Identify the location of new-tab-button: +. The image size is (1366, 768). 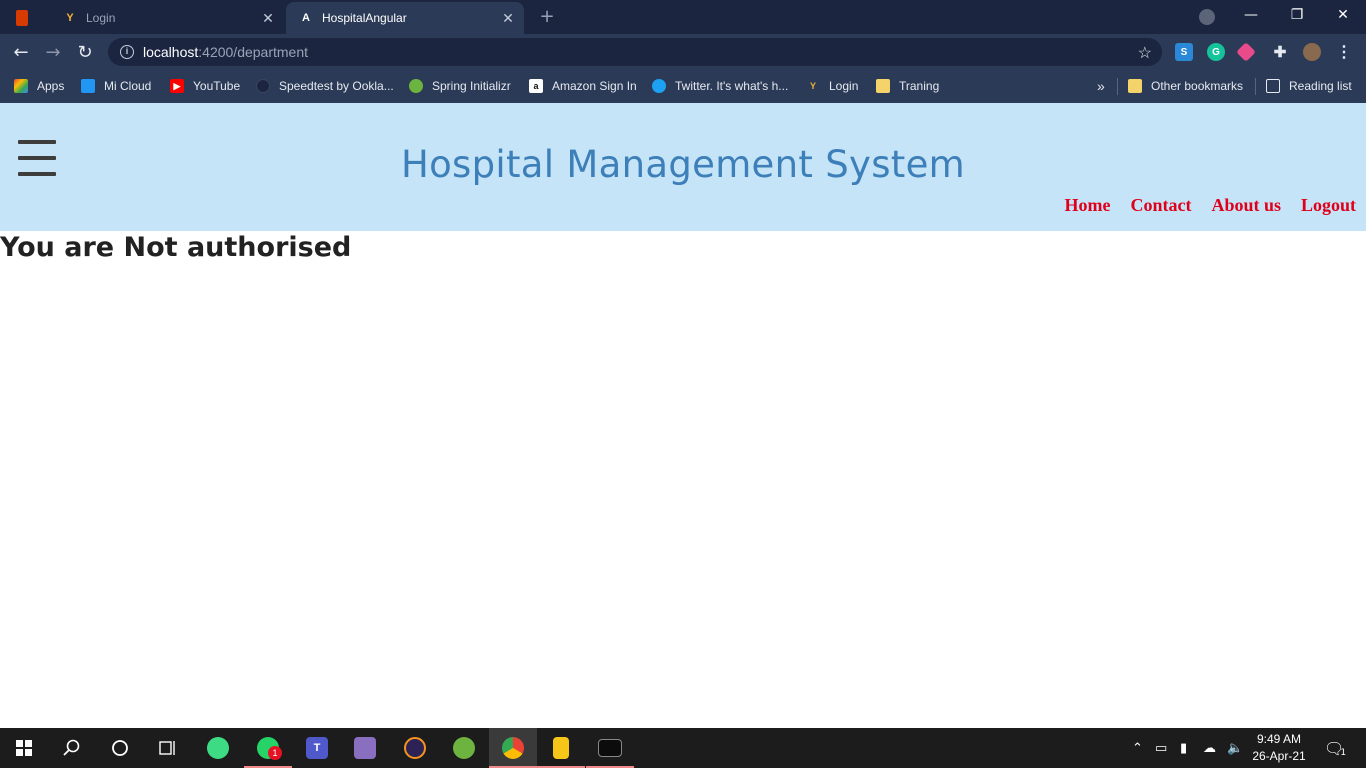
(547, 17).